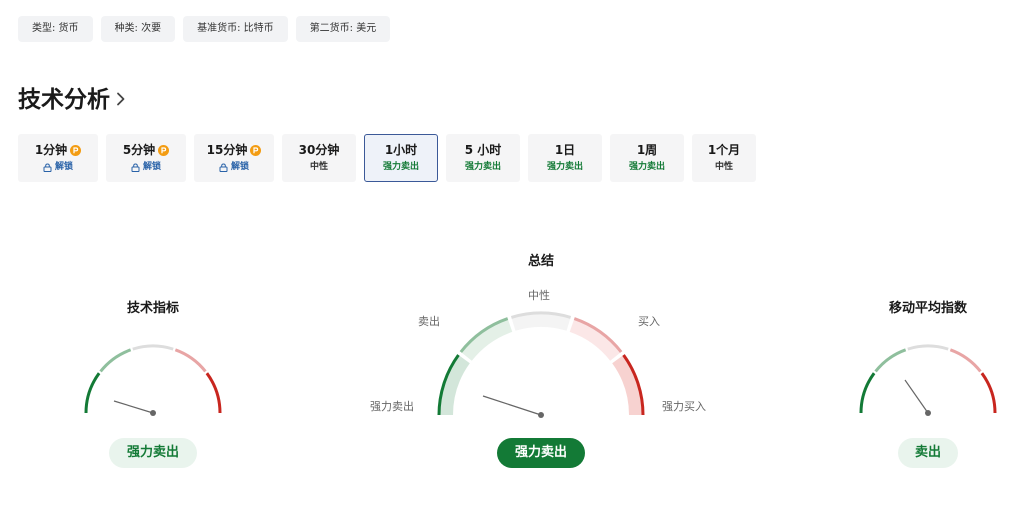 The width and height of the screenshot is (1033, 510). Describe the element at coordinates (724, 150) in the screenshot. I see `tab-label: 1个月` at that location.